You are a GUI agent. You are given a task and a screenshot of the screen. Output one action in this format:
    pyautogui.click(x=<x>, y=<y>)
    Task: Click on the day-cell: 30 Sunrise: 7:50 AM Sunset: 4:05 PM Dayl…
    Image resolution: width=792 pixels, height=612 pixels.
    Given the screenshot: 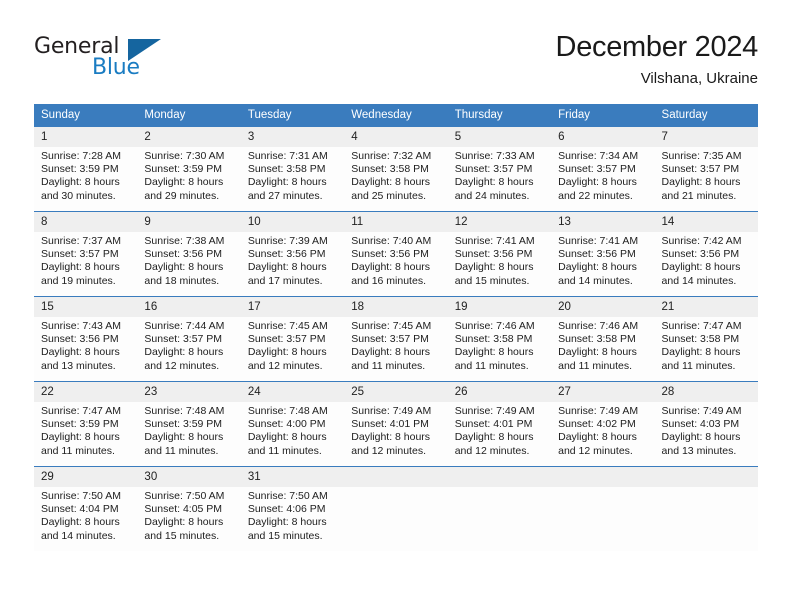 What is the action you would take?
    pyautogui.click(x=189, y=508)
    